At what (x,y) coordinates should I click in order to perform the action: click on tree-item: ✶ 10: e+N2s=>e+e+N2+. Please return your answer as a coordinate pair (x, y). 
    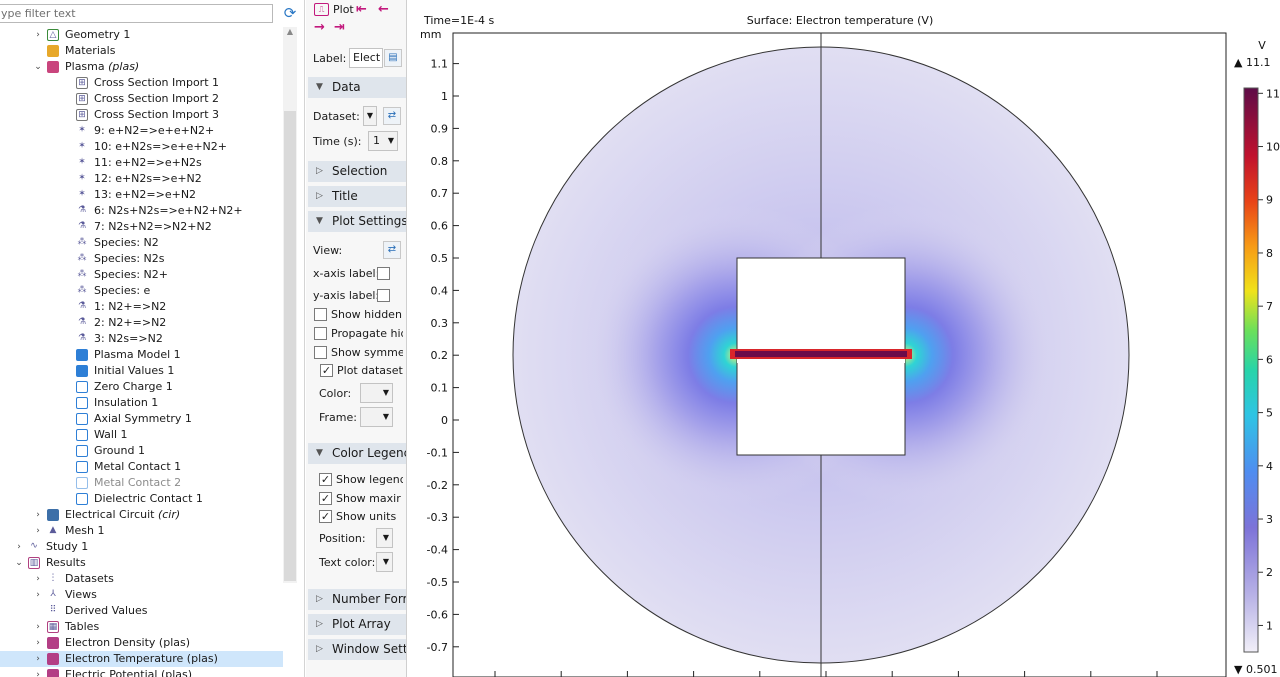
    Looking at the image, I should click on (141, 147).